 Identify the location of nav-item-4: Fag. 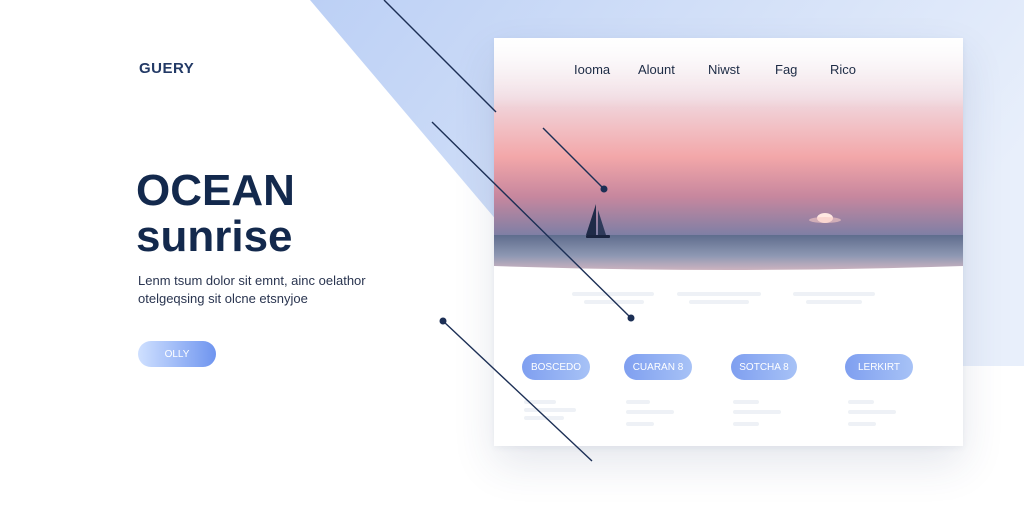
(786, 69).